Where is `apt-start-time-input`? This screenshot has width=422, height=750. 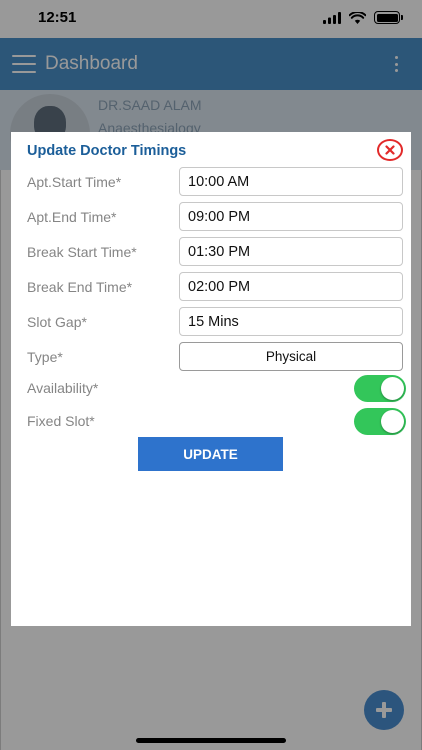
apt-start-time-input is located at coordinates (291, 181).